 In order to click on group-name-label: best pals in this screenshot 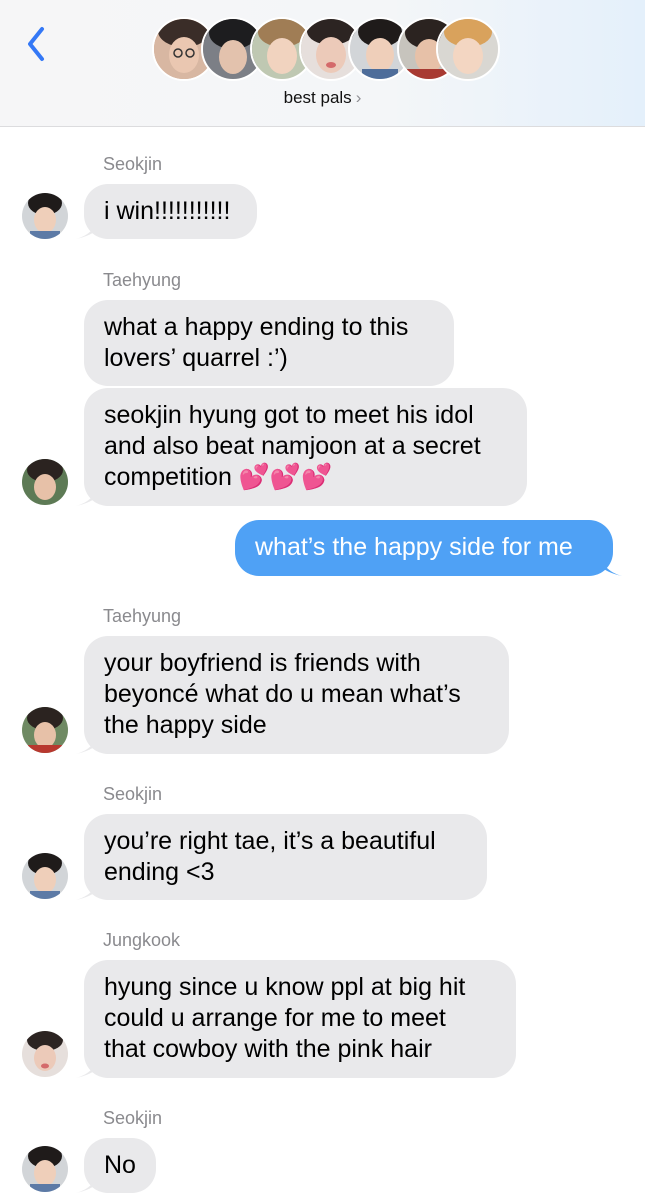, I will do `click(317, 97)`.